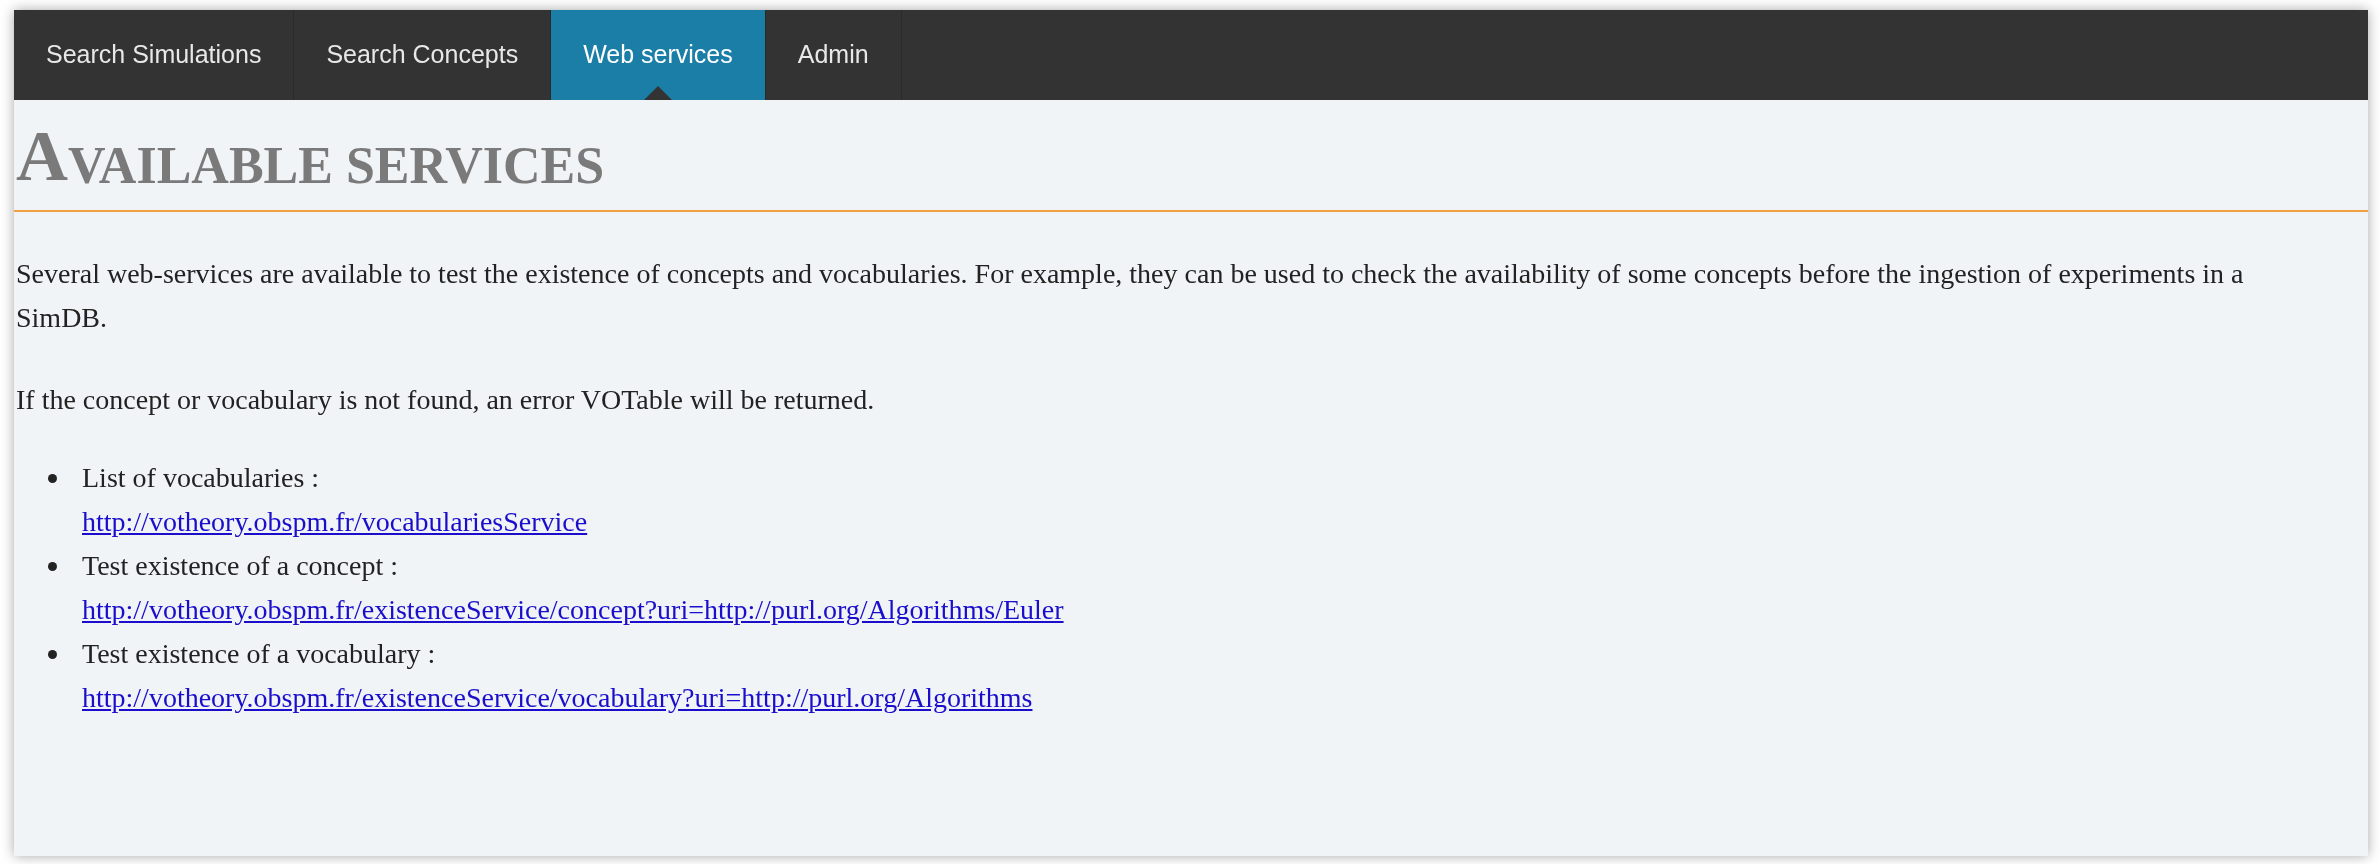 This screenshot has width=2380, height=864. What do you see at coordinates (259, 654) in the screenshot?
I see `service-label: Test existence of a vocabulary :` at bounding box center [259, 654].